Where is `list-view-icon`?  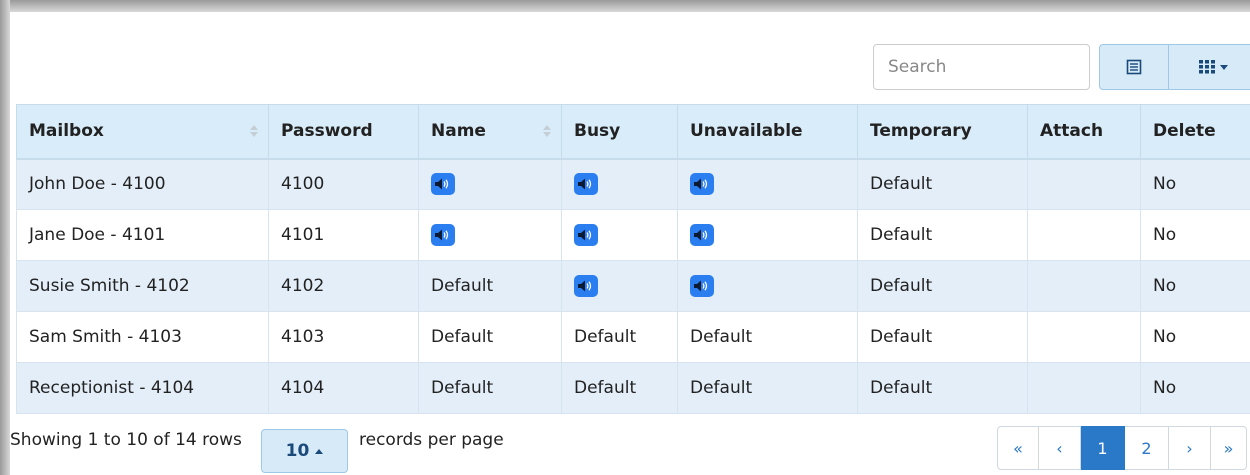
list-view-icon is located at coordinates (1134, 67).